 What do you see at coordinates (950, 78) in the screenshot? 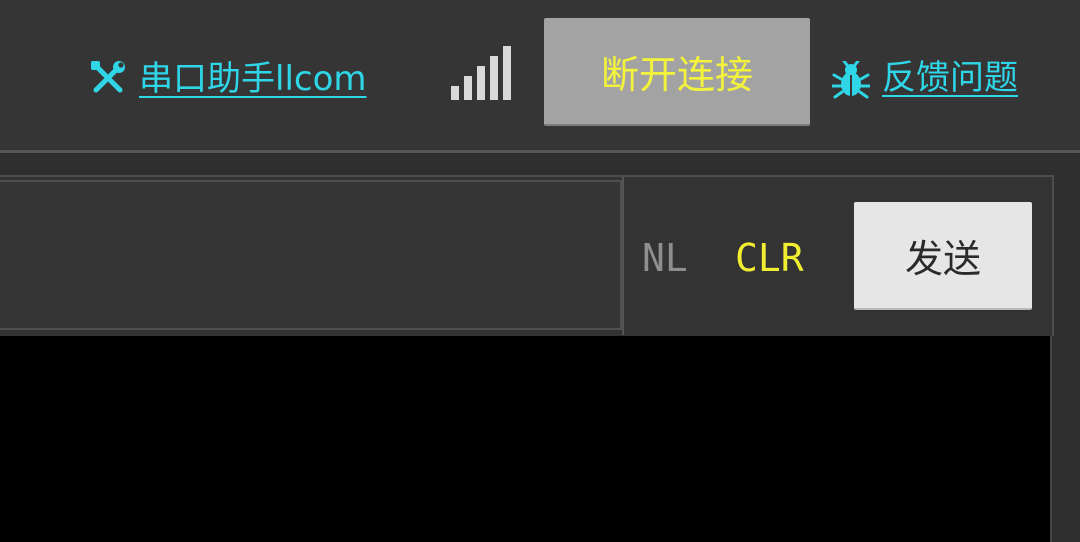
I see `feedback-link: 反馈问题` at bounding box center [950, 78].